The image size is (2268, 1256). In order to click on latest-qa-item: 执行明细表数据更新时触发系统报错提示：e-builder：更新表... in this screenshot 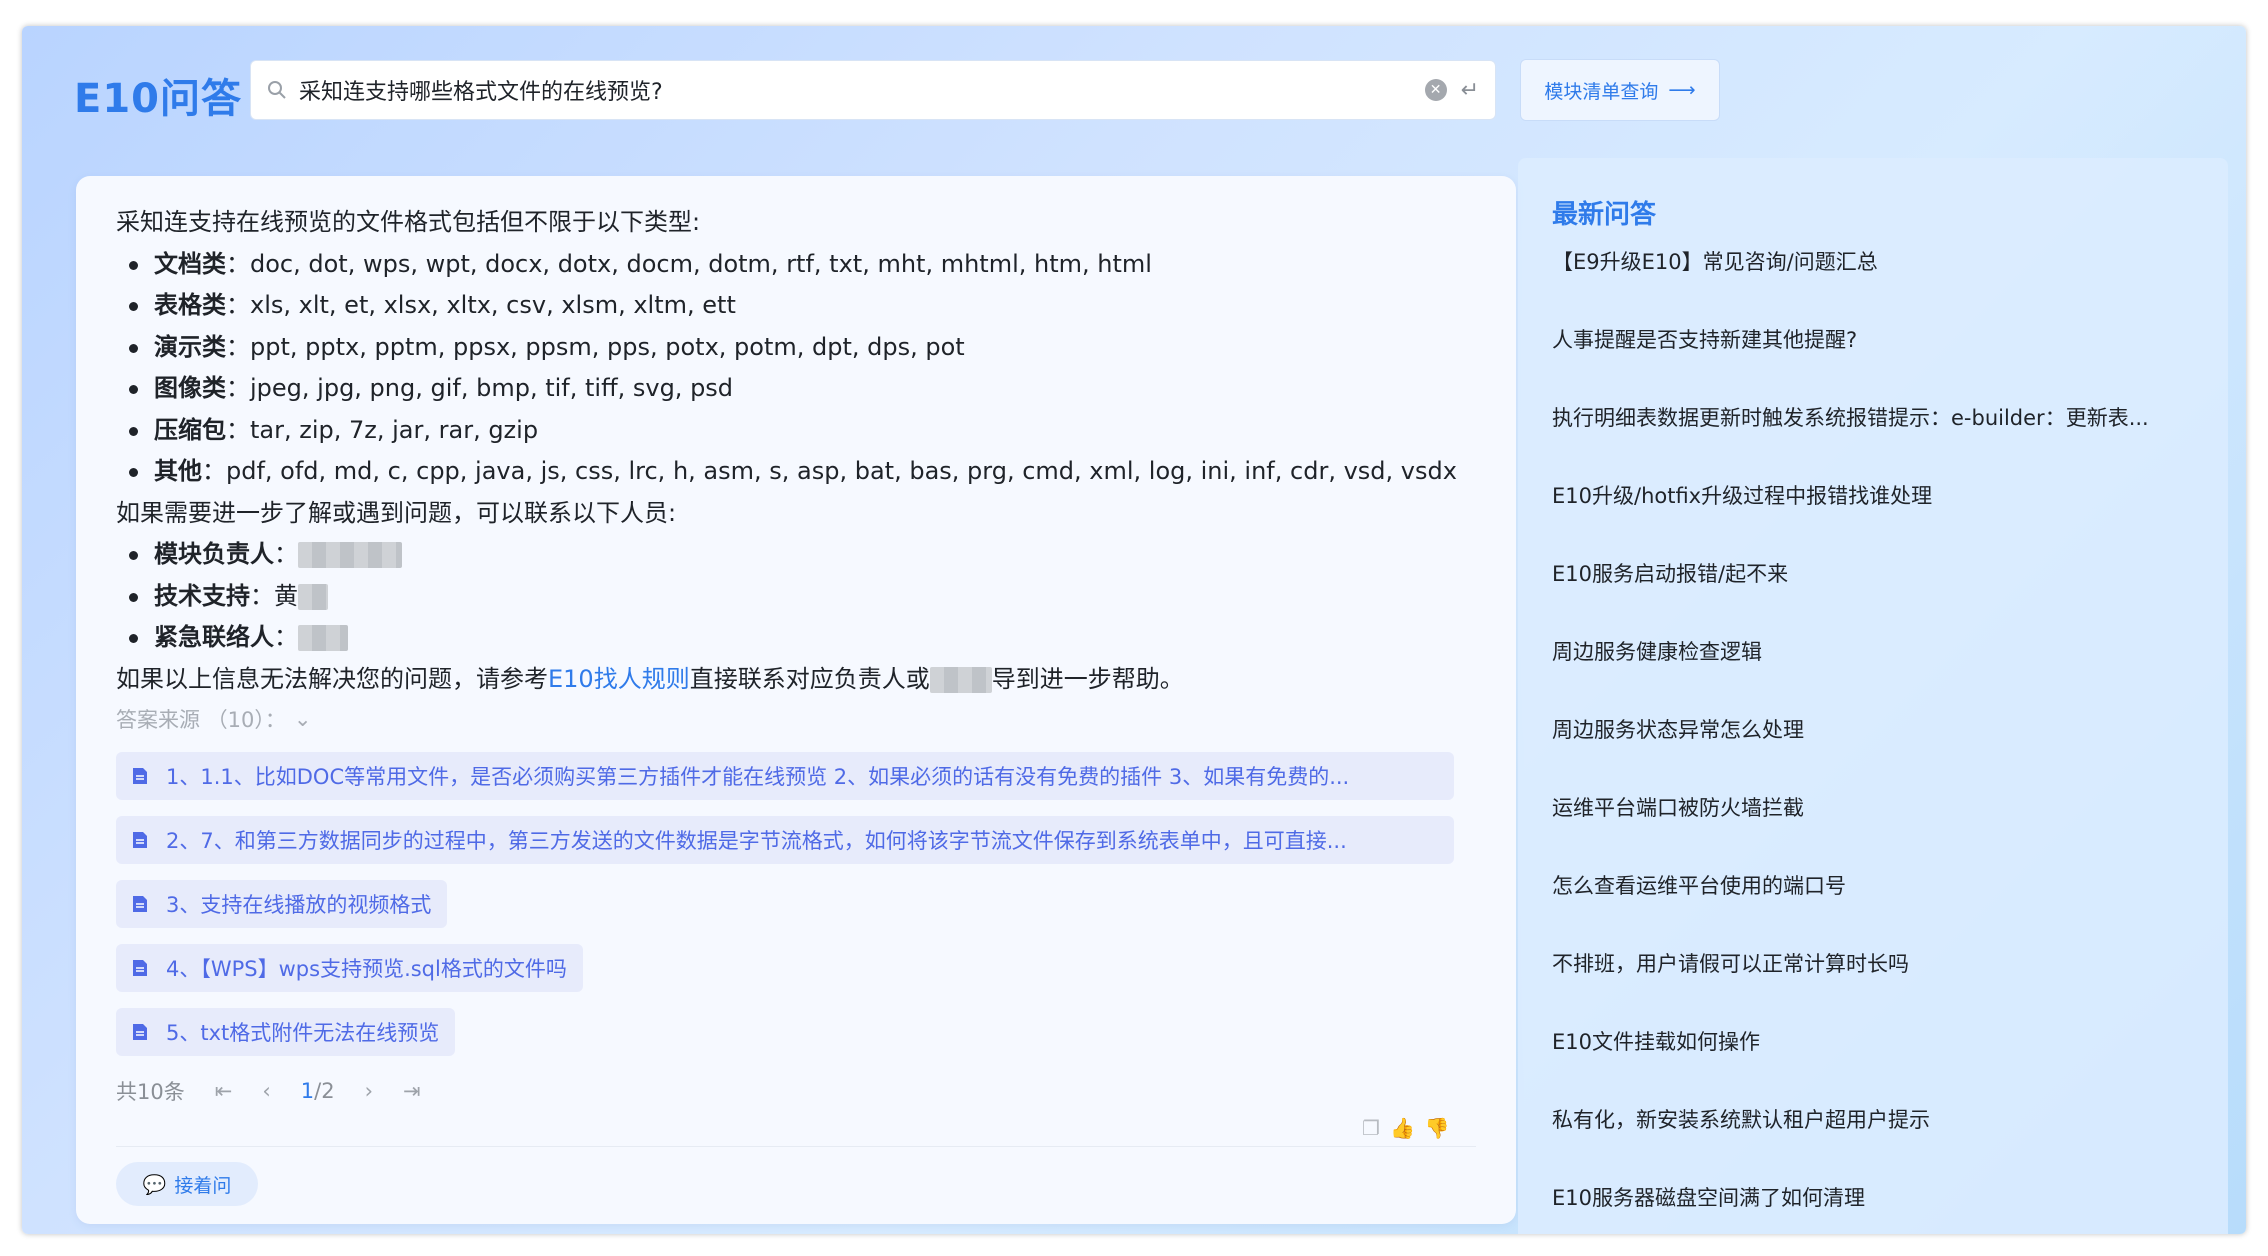, I will do `click(1877, 445)`.